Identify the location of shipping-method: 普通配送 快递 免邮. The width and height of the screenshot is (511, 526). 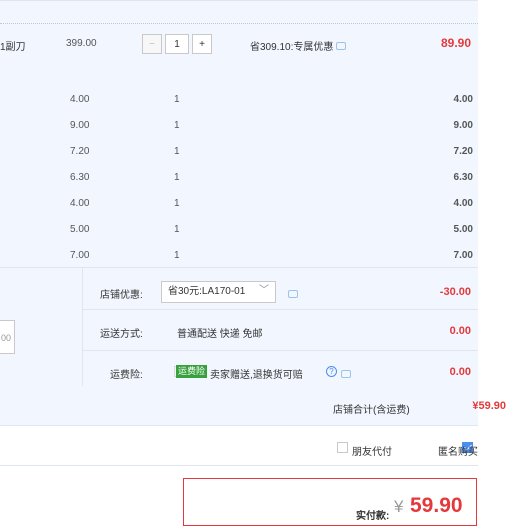
(220, 334).